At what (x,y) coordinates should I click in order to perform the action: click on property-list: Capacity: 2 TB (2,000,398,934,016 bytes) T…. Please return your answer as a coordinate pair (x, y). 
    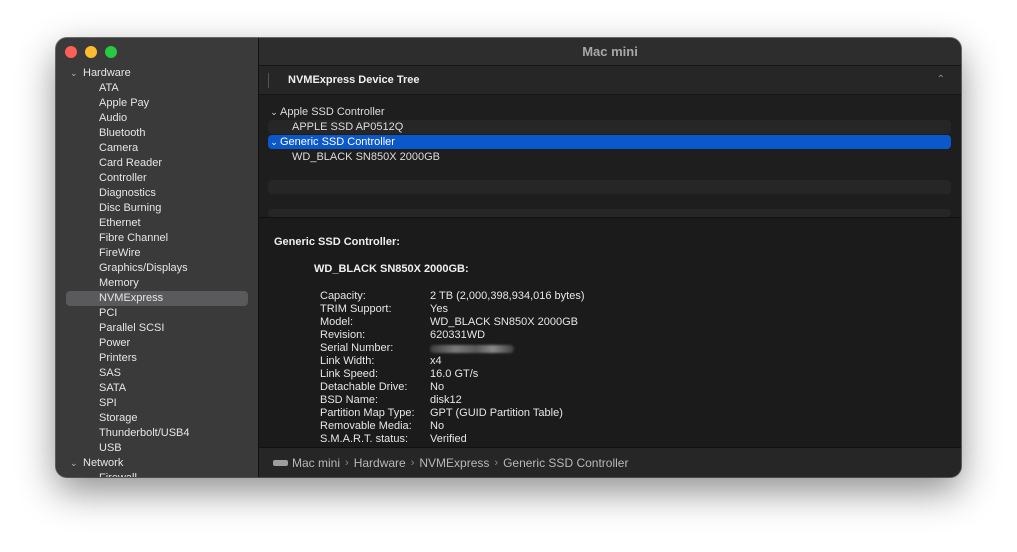
    Looking at the image, I should click on (452, 368).